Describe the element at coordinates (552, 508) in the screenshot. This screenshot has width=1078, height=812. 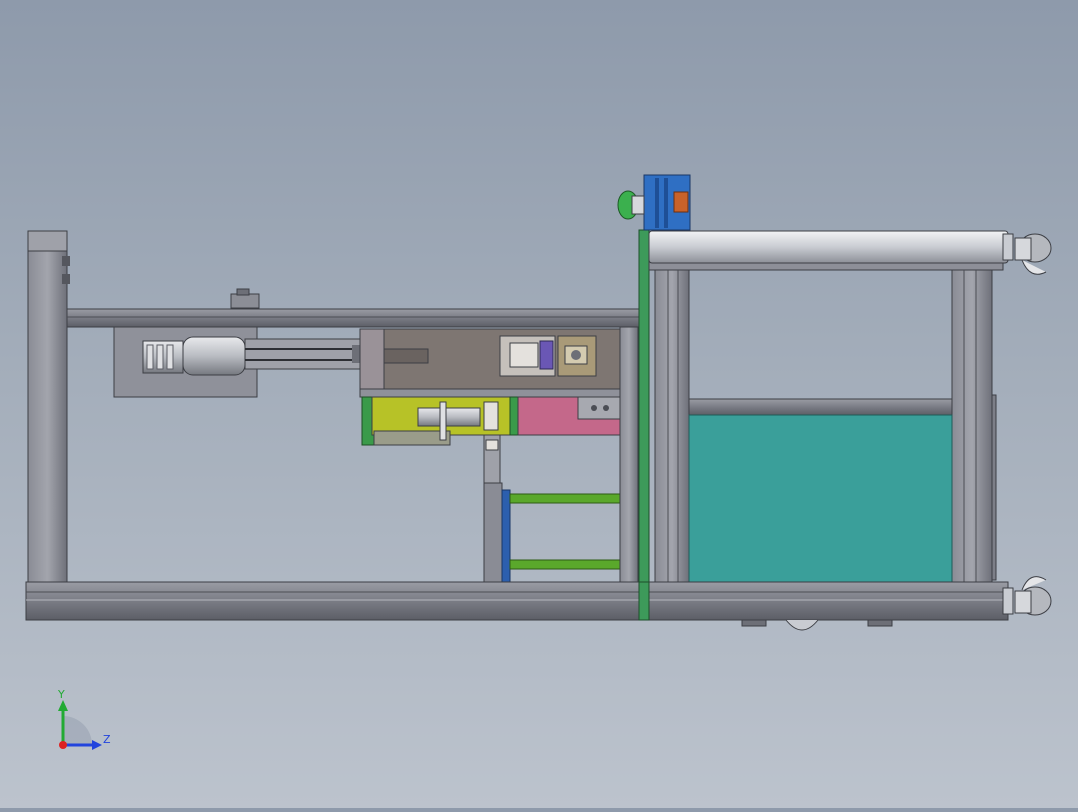
I see `vertical-slide` at that location.